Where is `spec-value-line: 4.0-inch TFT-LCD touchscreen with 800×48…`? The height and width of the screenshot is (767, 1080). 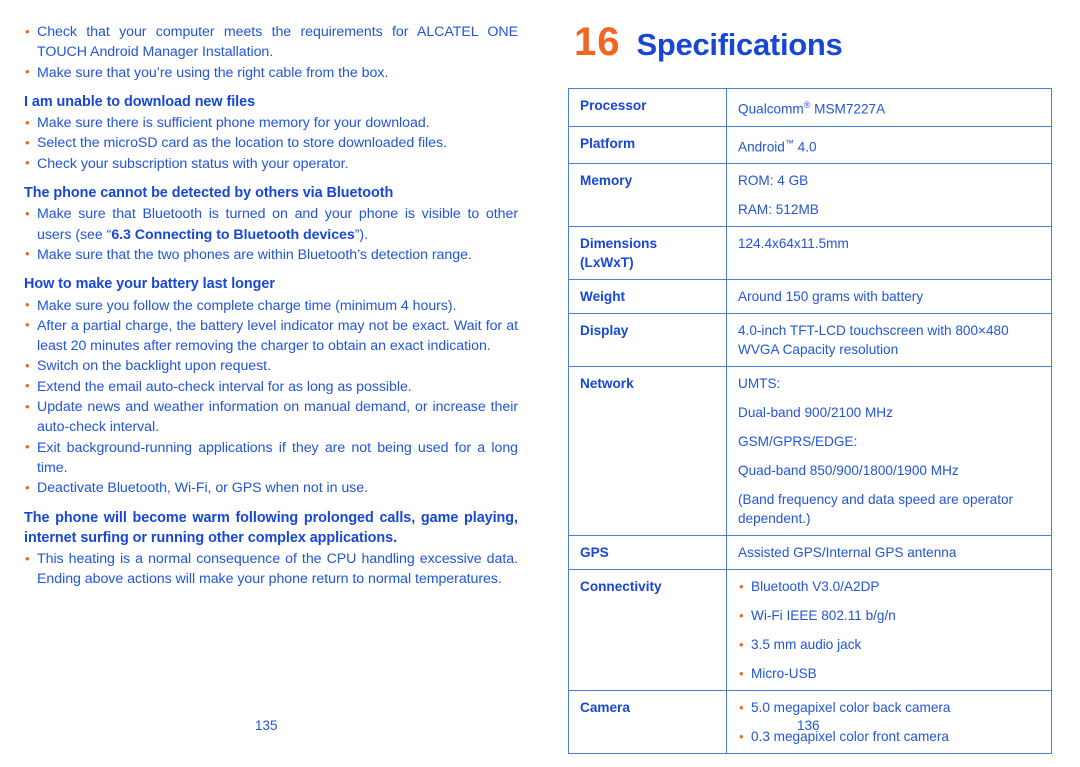
spec-value-line: 4.0-inch TFT-LCD touchscreen with 800×48… is located at coordinates (873, 340).